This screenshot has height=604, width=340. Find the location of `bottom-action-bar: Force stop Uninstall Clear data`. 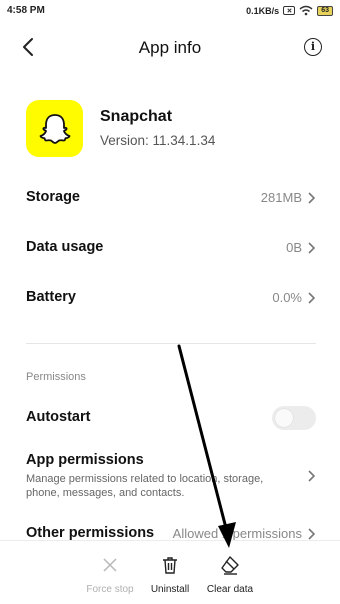

bottom-action-bar: Force stop Uninstall Clear data is located at coordinates (170, 572).